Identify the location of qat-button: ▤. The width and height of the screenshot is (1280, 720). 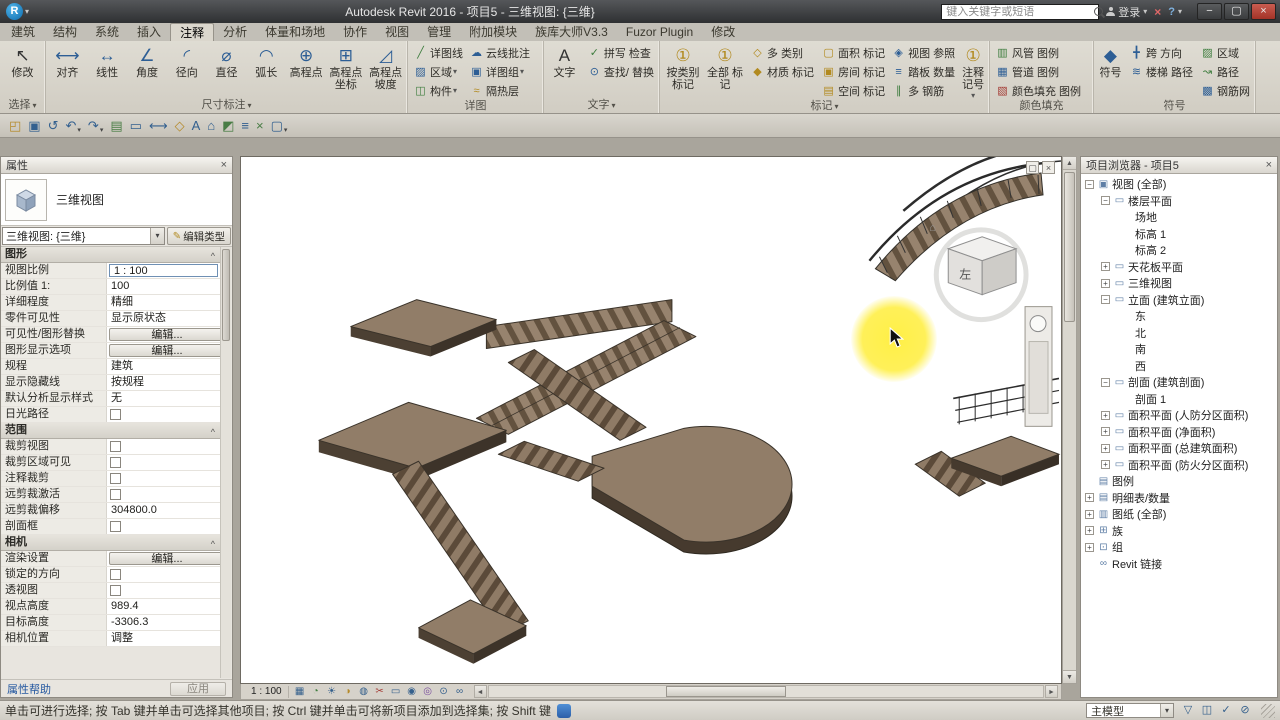
(116, 126).